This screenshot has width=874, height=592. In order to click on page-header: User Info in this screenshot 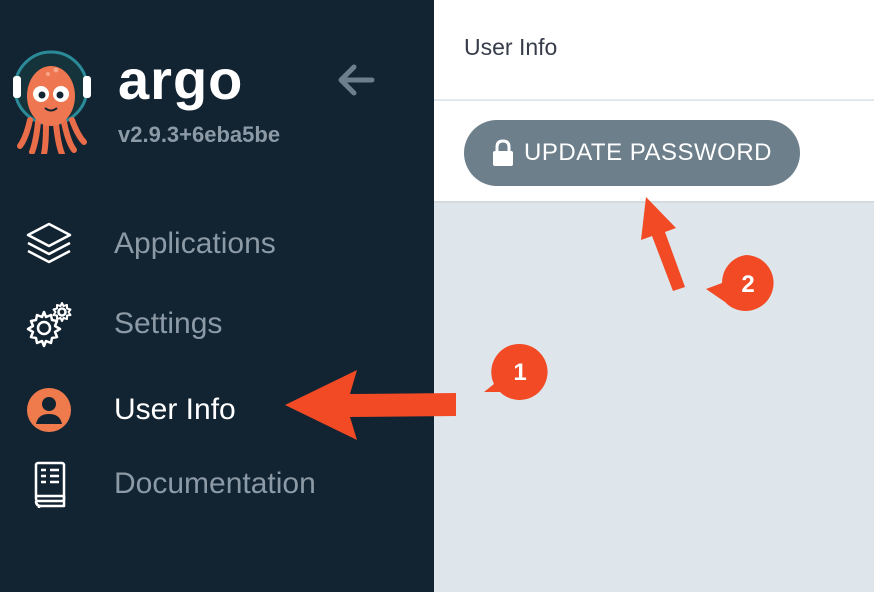, I will do `click(654, 50)`.